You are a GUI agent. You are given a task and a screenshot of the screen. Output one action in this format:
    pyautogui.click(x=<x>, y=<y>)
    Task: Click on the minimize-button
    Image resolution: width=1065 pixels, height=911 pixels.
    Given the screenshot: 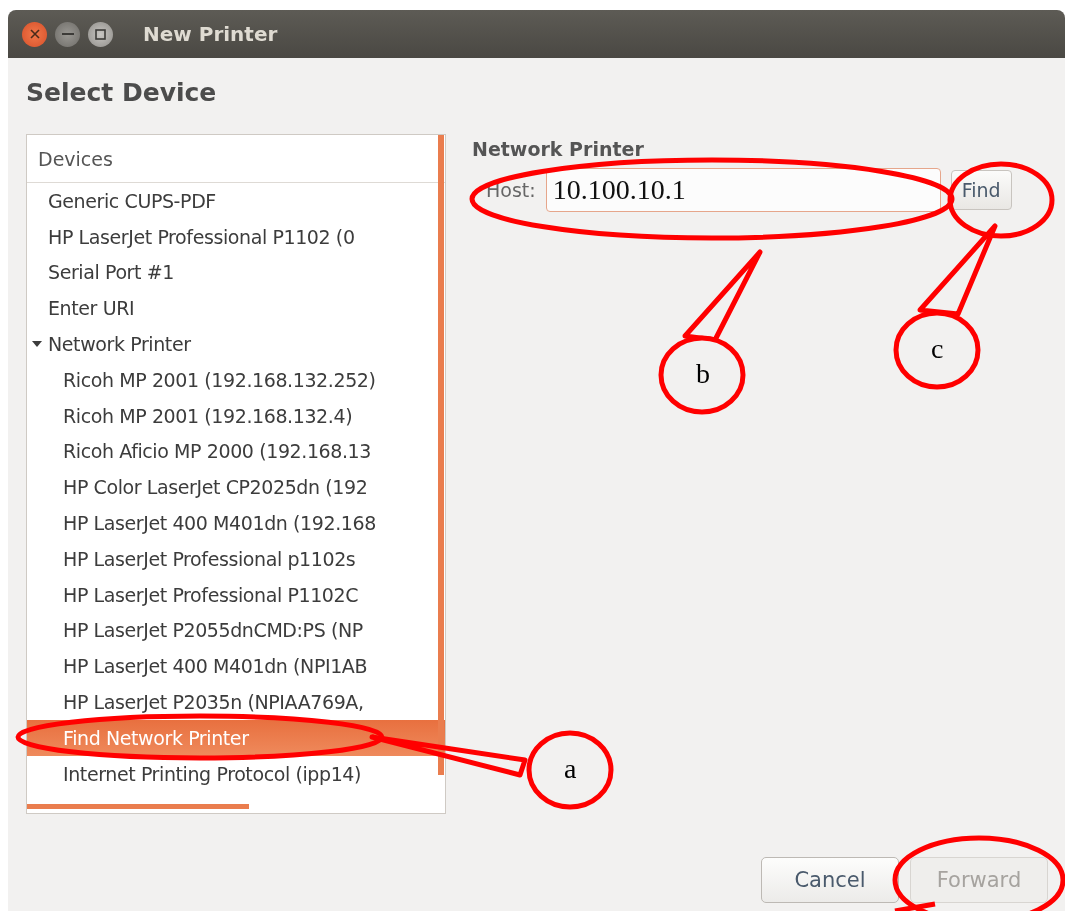 What is the action you would take?
    pyautogui.click(x=67, y=34)
    